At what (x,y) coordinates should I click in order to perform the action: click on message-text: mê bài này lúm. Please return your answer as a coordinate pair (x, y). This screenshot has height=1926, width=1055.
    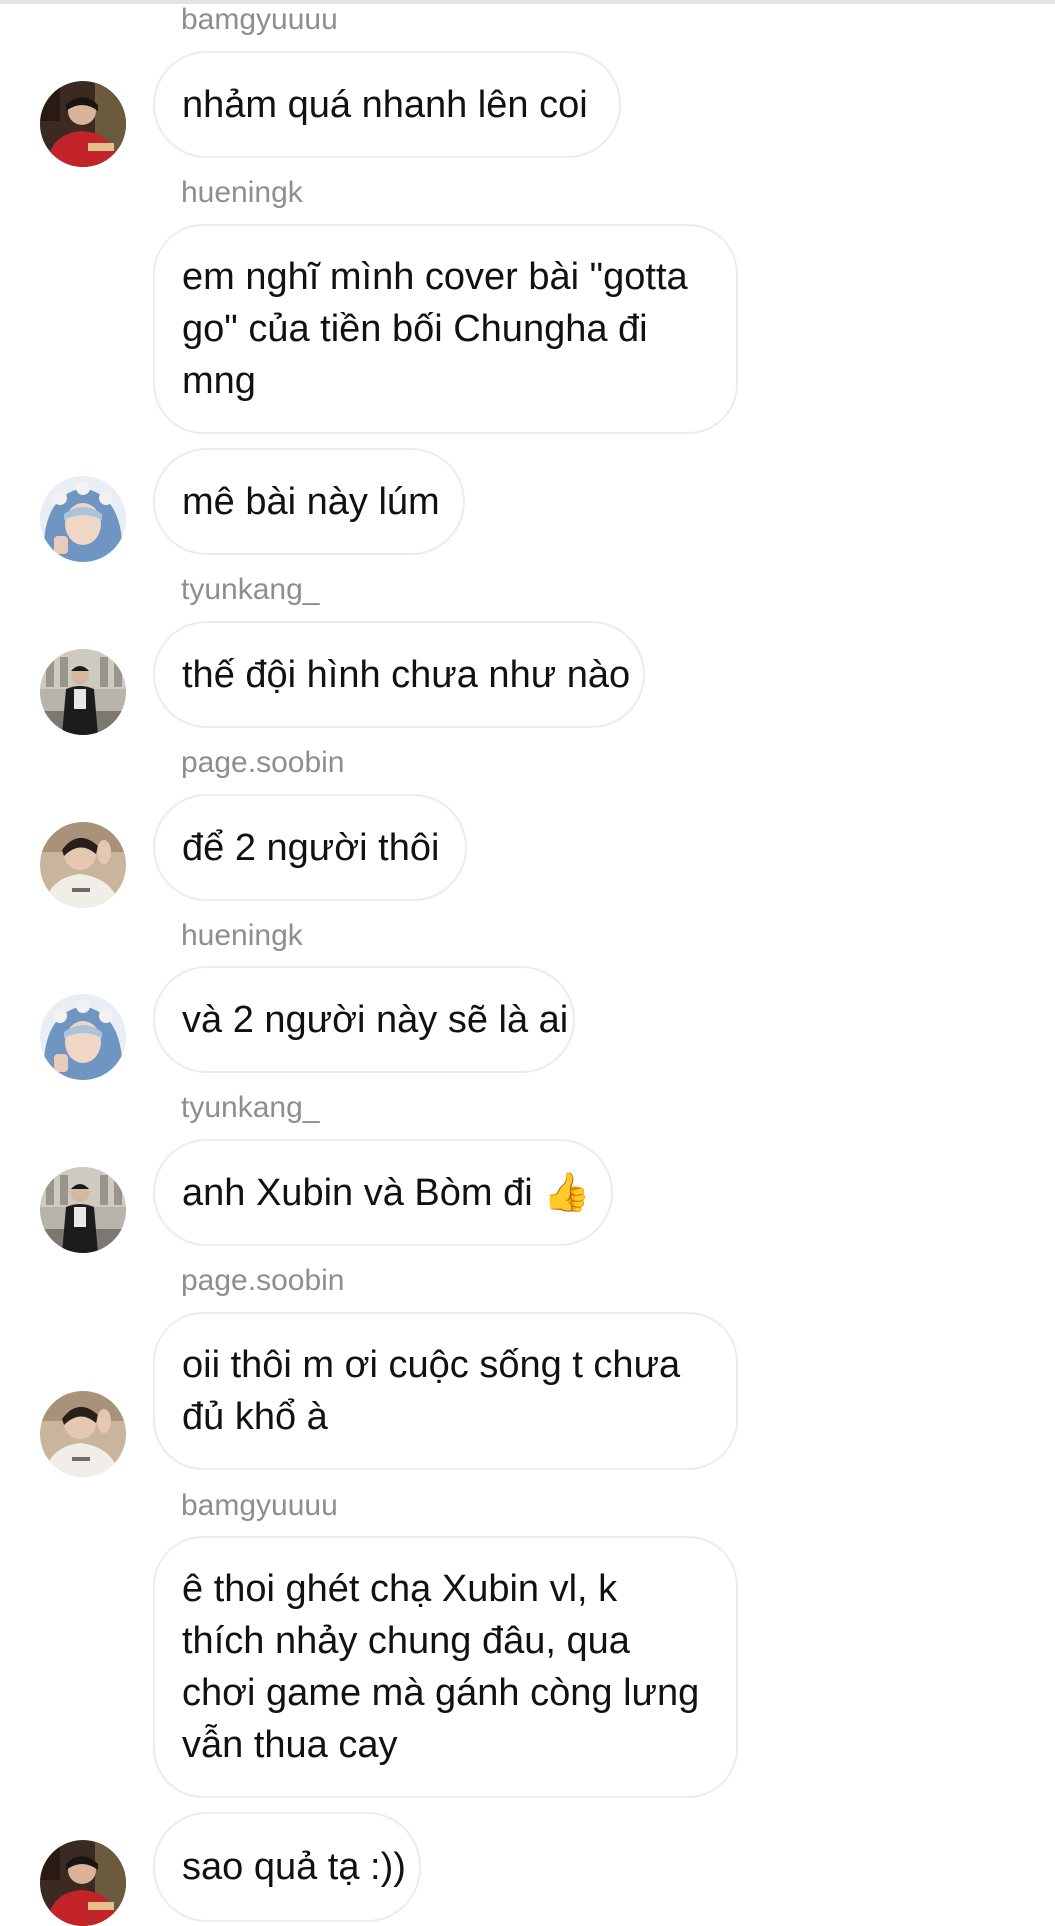
    Looking at the image, I should click on (311, 501).